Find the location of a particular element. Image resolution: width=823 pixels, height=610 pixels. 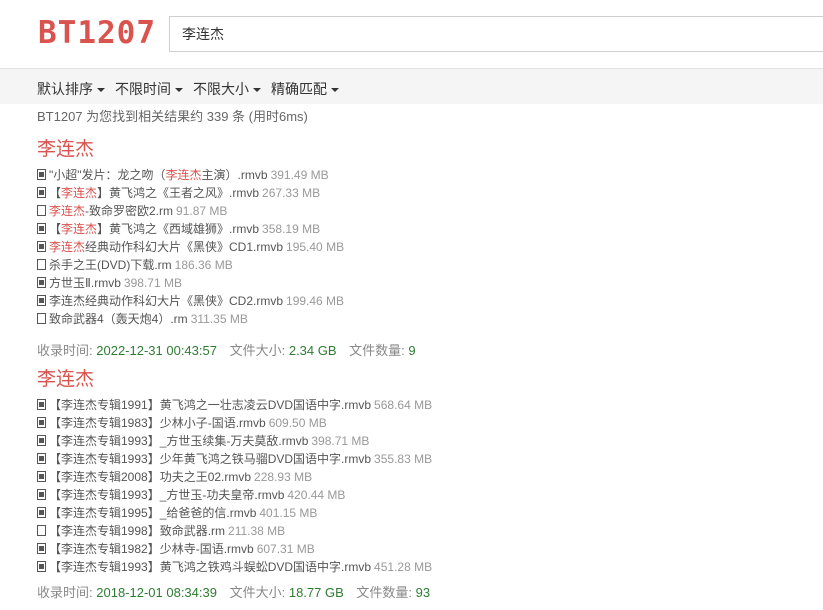

file-name-link: 【李连杰专辑1993】少年黄飞鸿之铁马骝DVD国语中字.rmvb is located at coordinates (210, 459).